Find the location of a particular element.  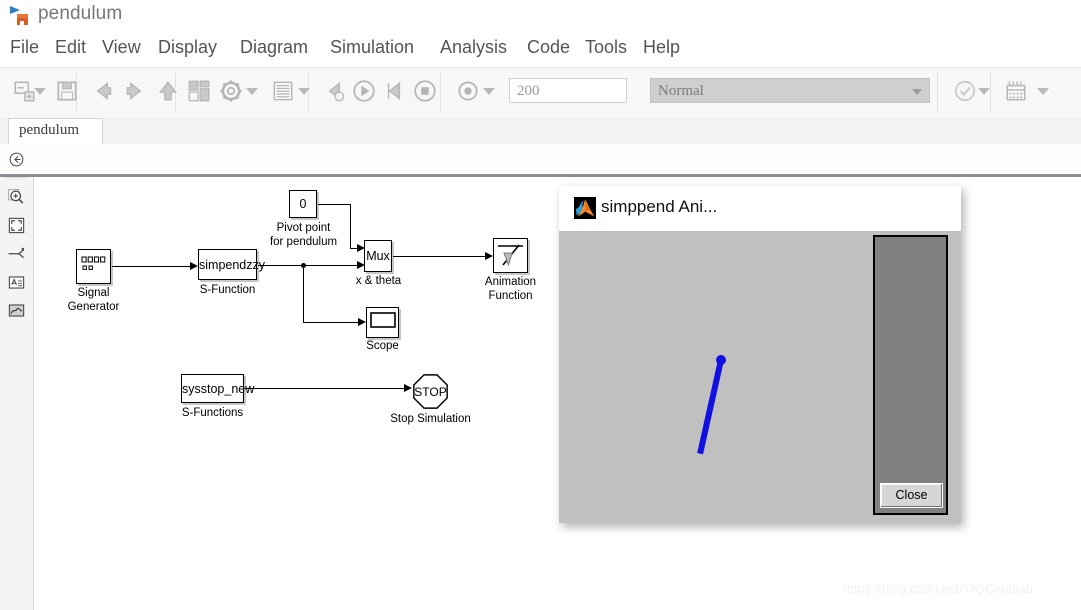

menu-item-view: View is located at coordinates (121, 47).